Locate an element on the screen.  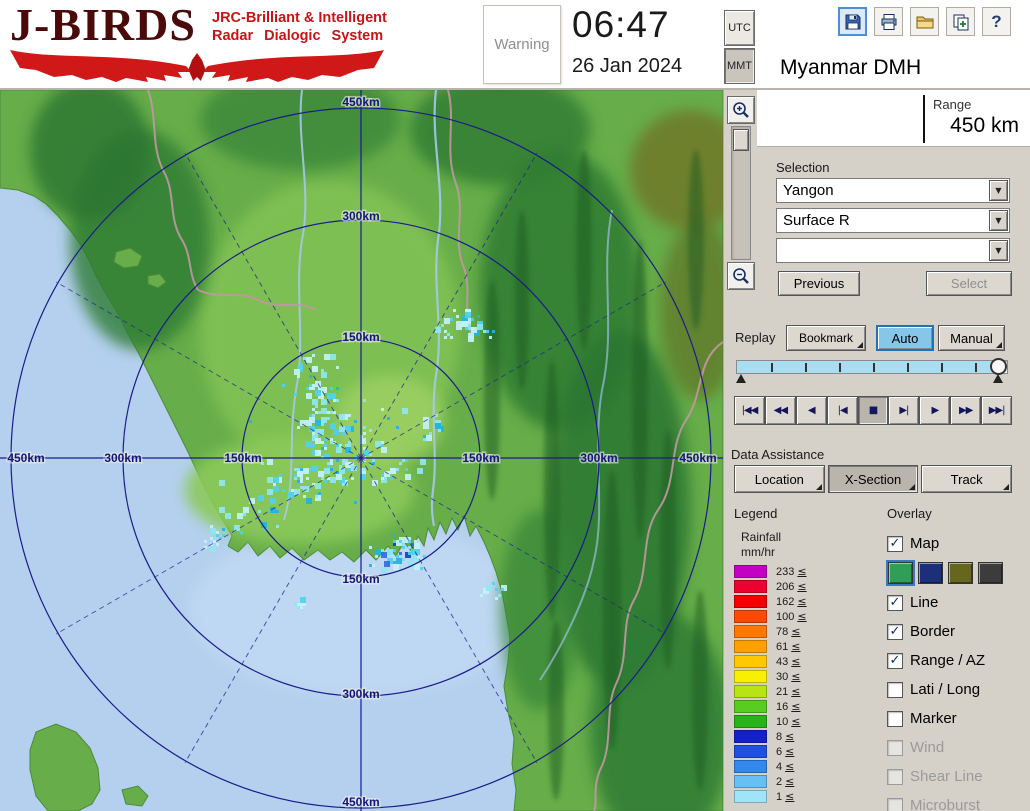
map-style-green is located at coordinates (900, 573).